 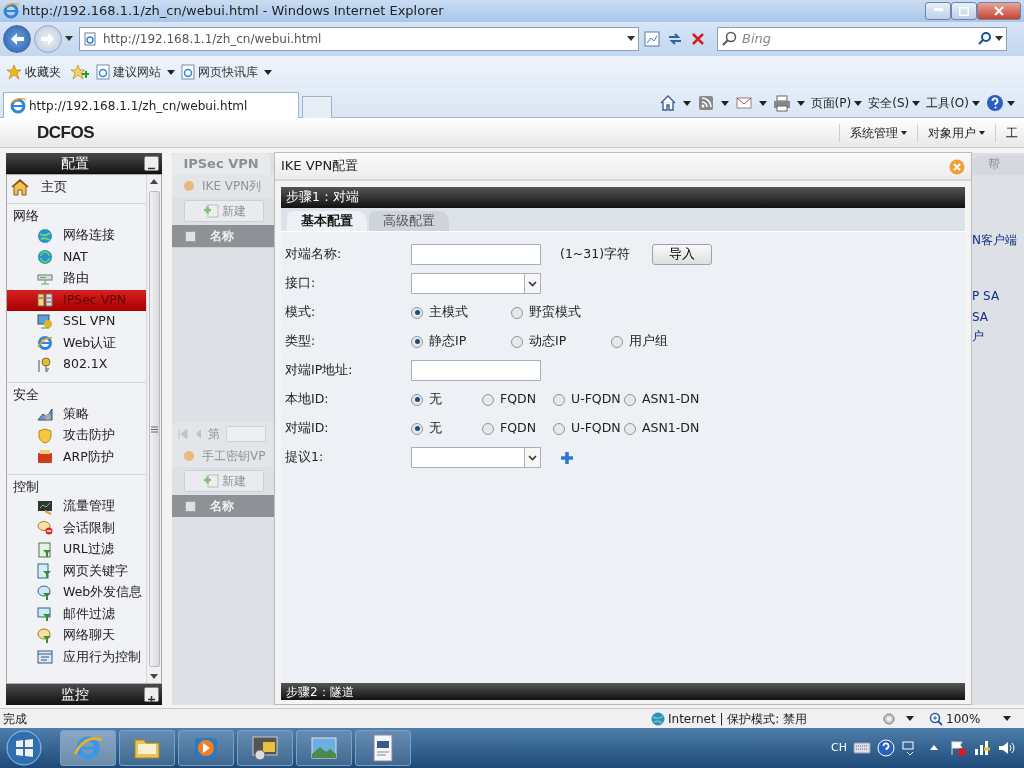 I want to click on command-menu: 安全(S), so click(x=894, y=103).